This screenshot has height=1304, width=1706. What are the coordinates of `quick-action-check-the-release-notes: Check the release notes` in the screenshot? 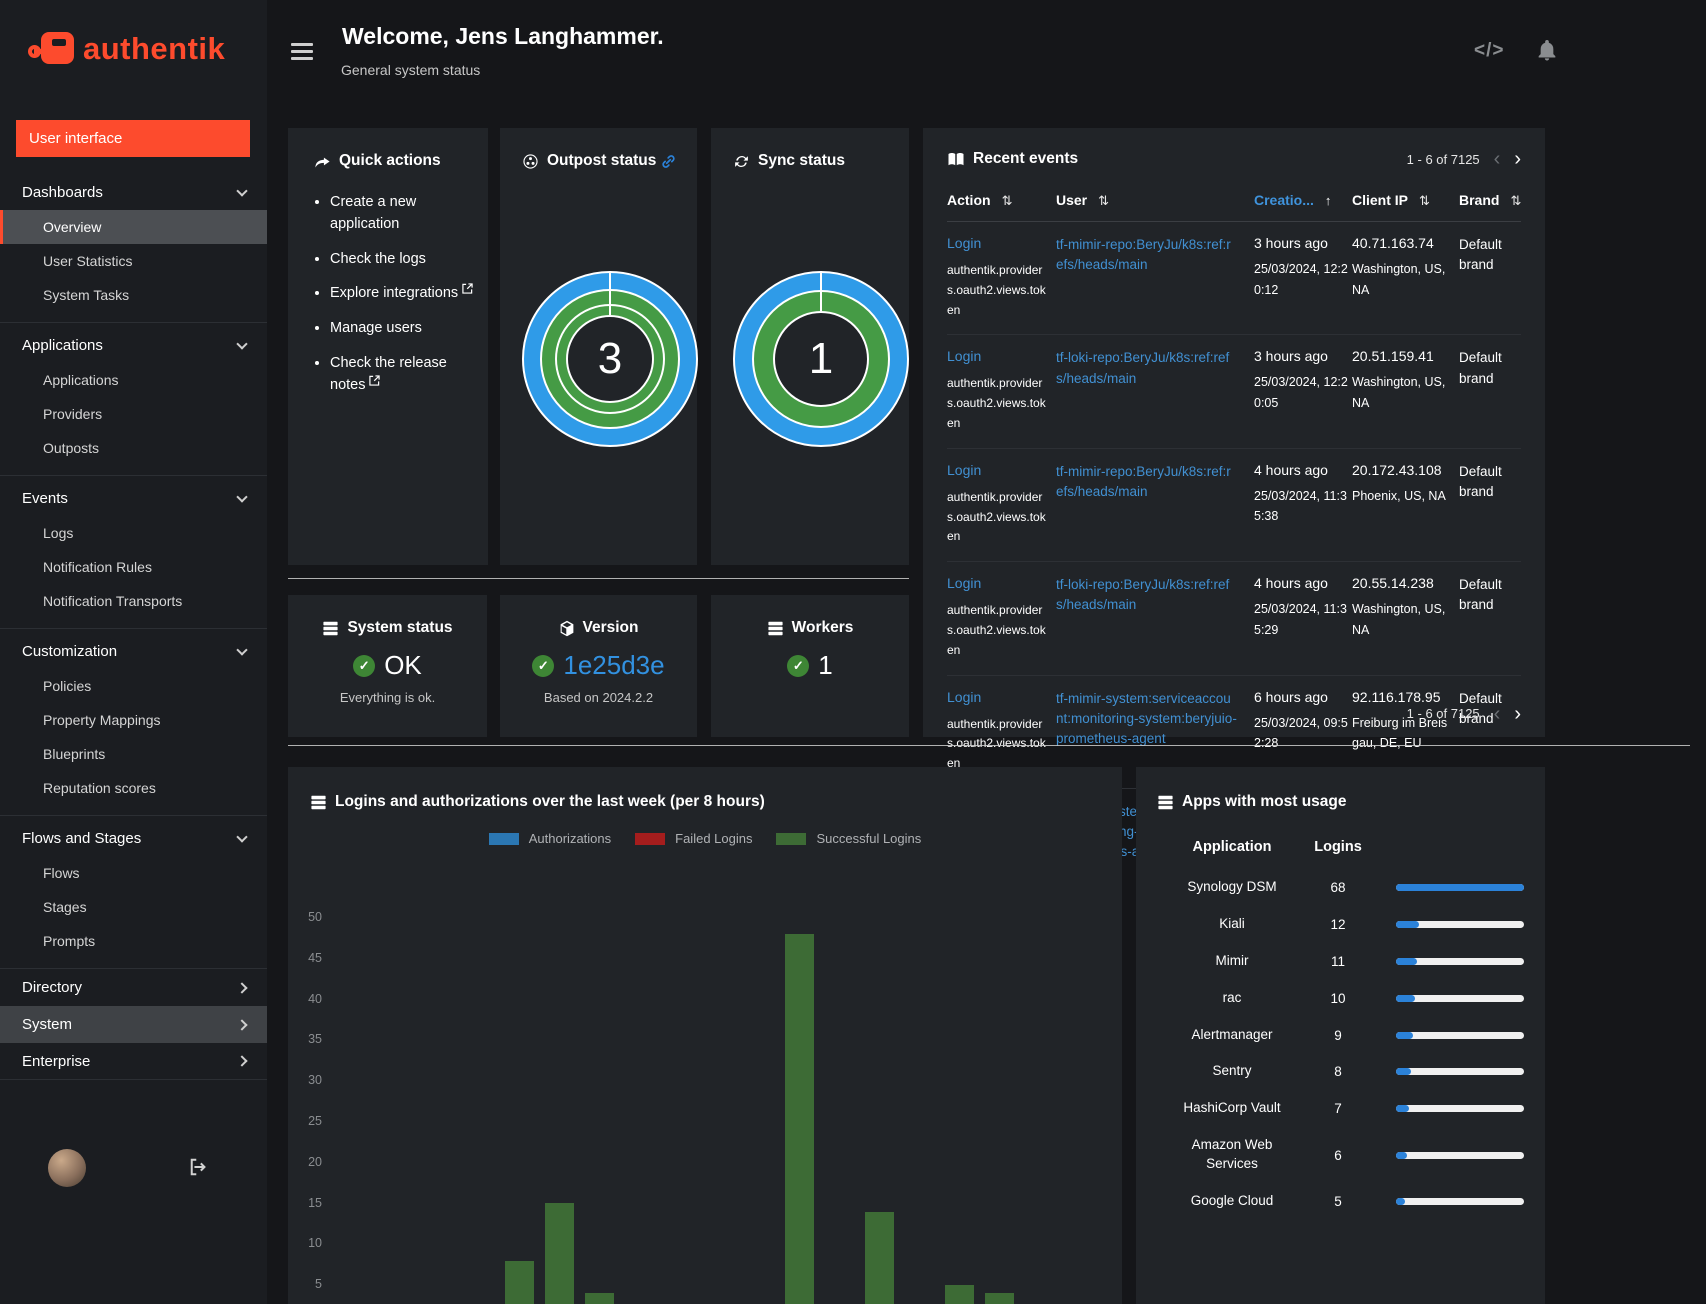 It's located at (402, 375).